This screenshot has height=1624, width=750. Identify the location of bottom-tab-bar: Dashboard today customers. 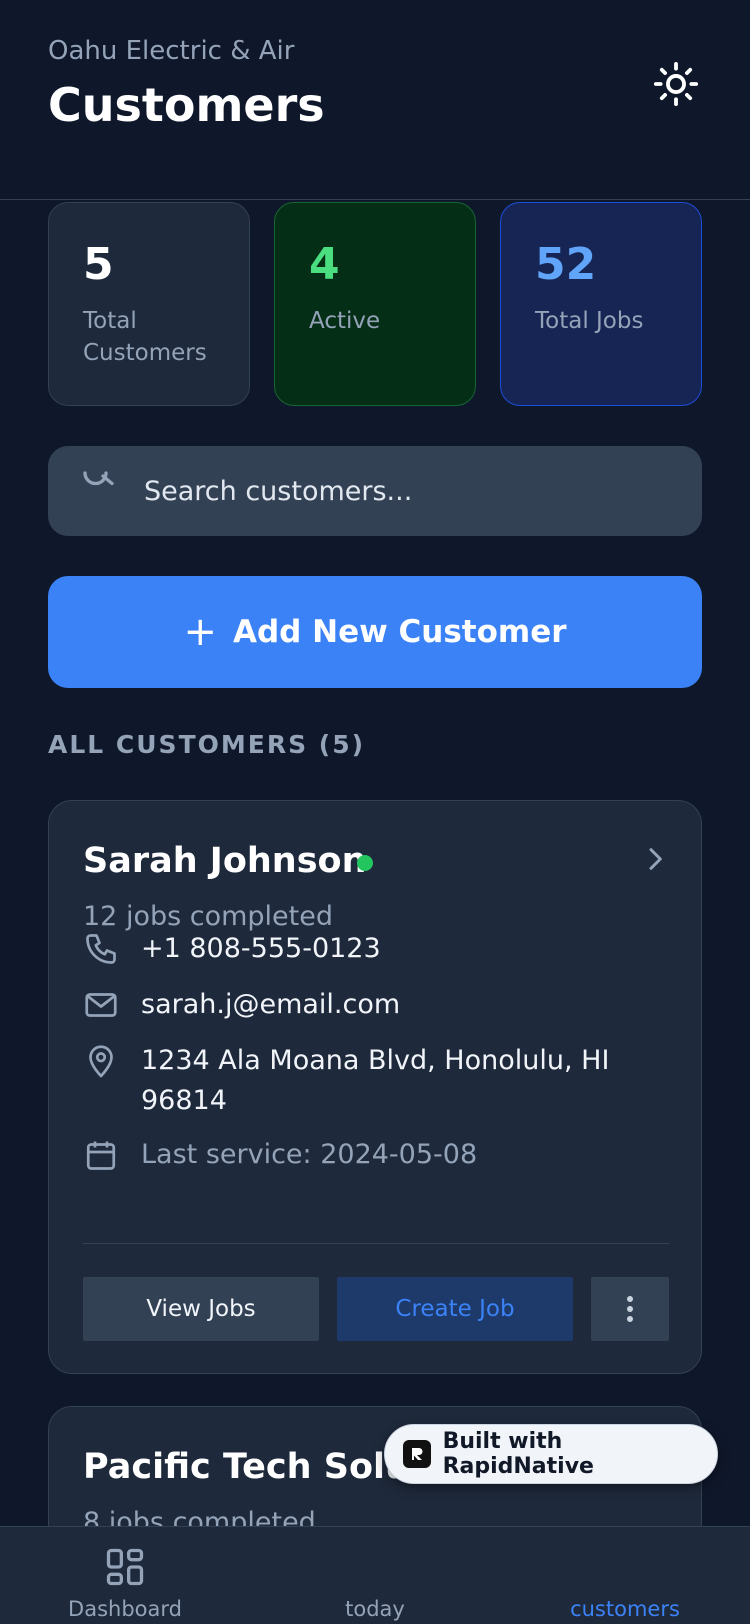
(375, 1575).